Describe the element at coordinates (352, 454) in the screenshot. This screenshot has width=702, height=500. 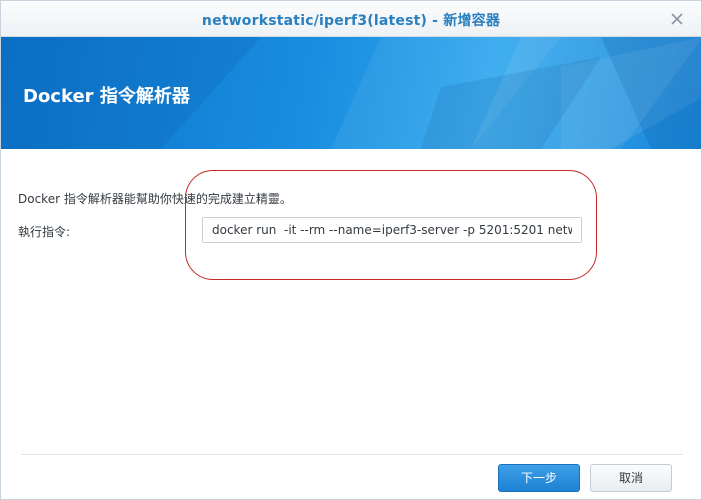
I see `footer-divider` at that location.